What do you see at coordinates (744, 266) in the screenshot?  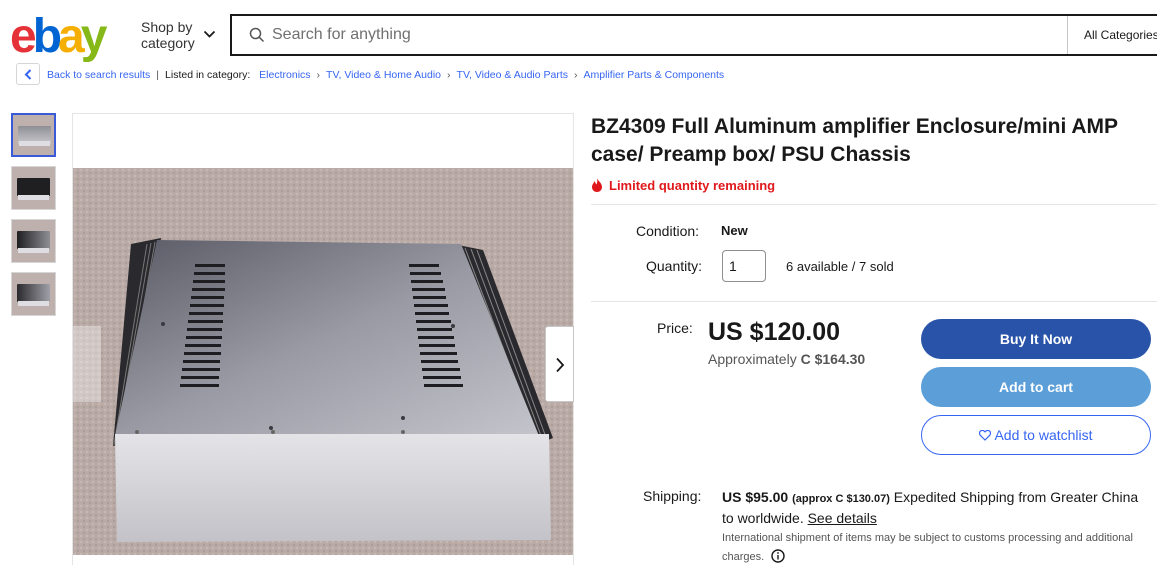 I see `quantity-input` at bounding box center [744, 266].